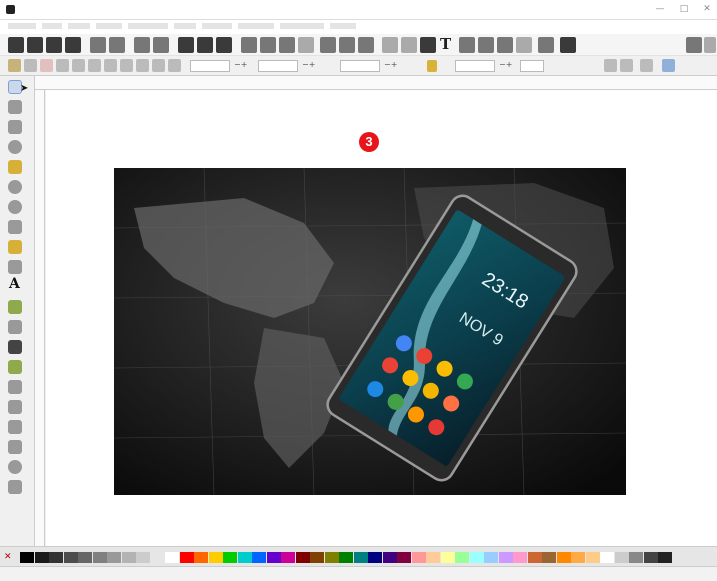  I want to click on raise-to-top-icon, so click(126, 65).